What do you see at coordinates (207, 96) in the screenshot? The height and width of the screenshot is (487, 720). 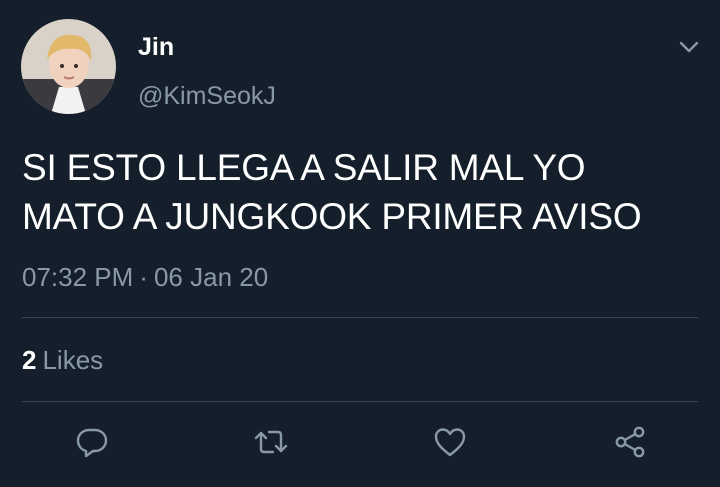 I see `user-handle: @KimSeokJ` at bounding box center [207, 96].